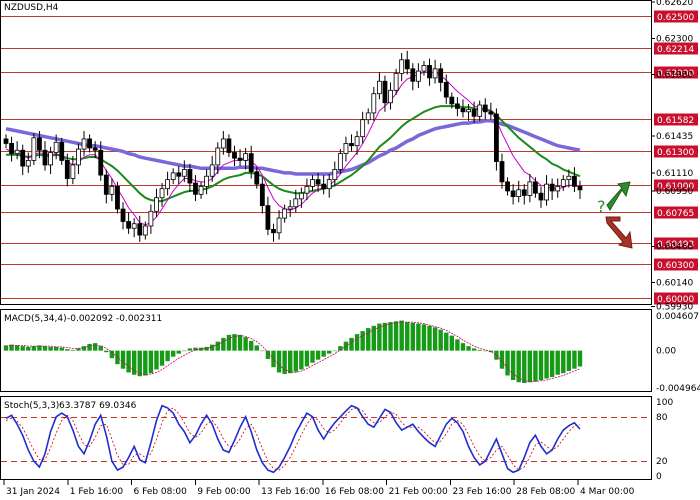  What do you see at coordinates (31, 8) in the screenshot?
I see `symbol-label: NZDUSD,H4` at bounding box center [31, 8].